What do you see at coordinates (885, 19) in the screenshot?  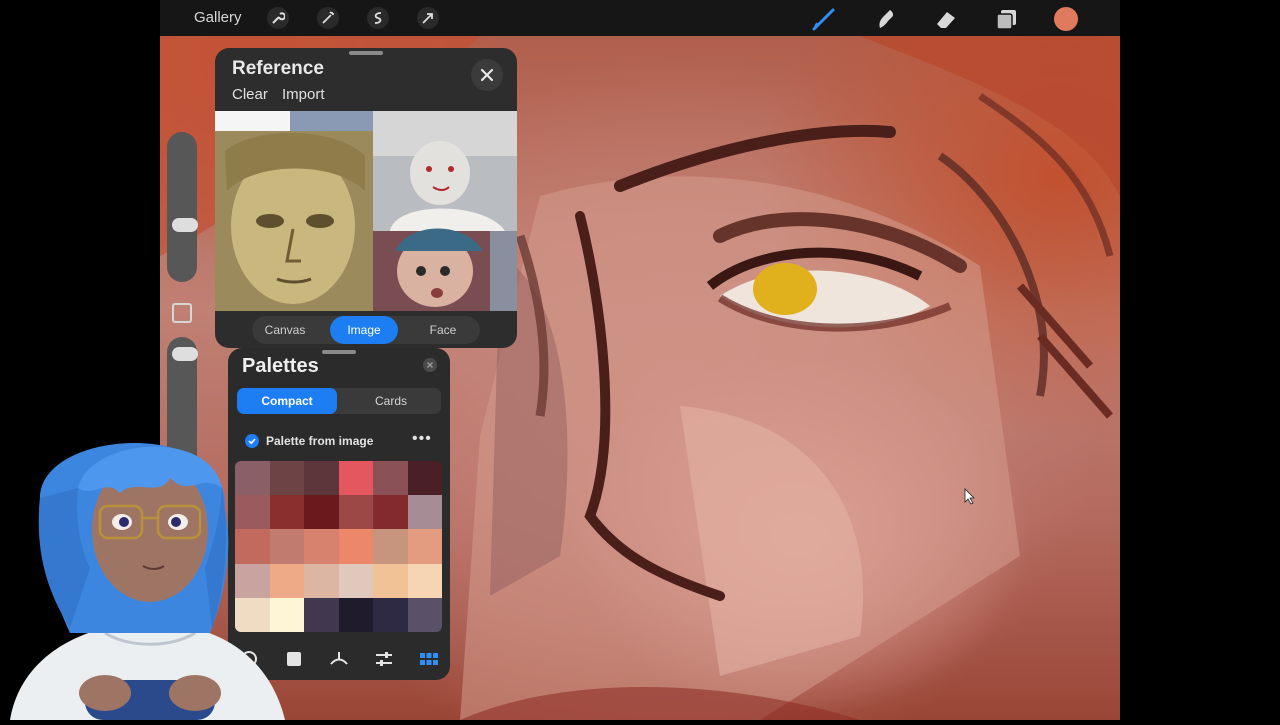 I see `smudge-icon` at bounding box center [885, 19].